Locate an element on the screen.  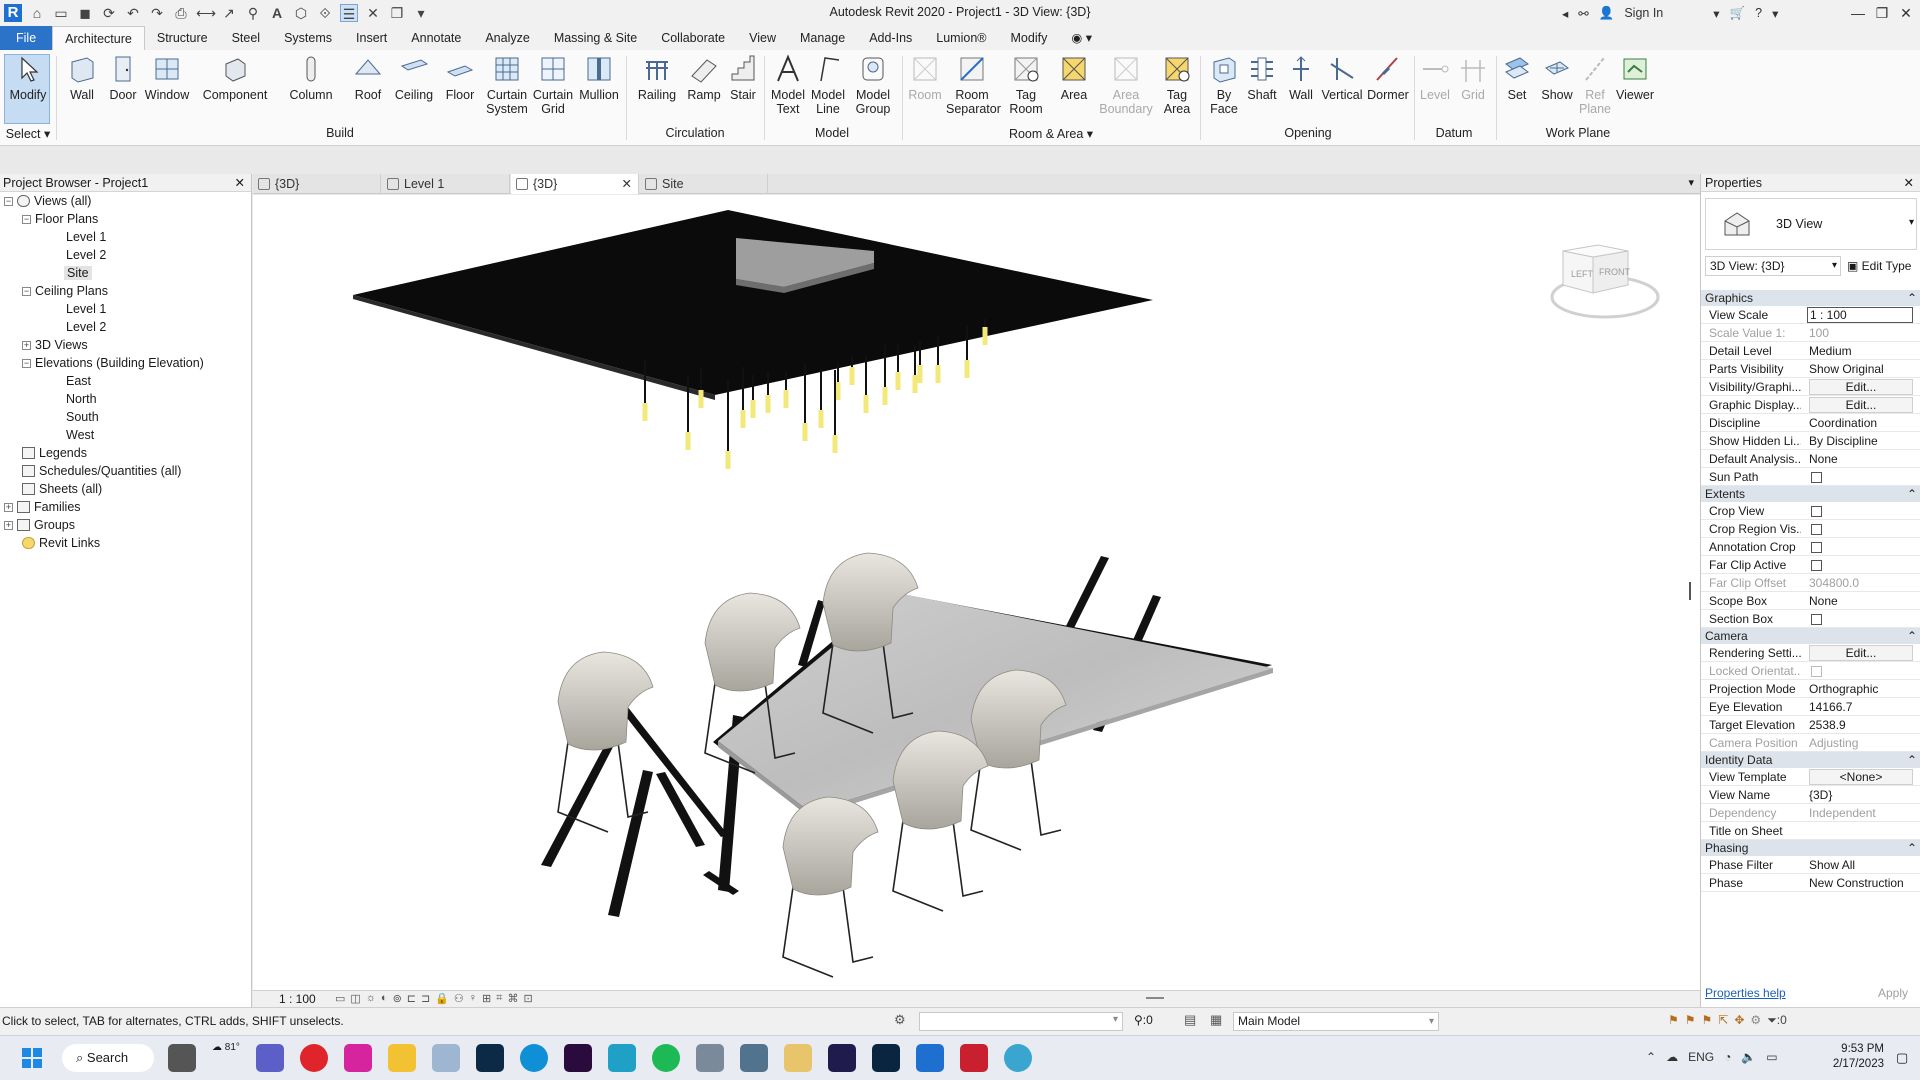
tree-node-revit-links: Revit Links is located at coordinates (61, 543).